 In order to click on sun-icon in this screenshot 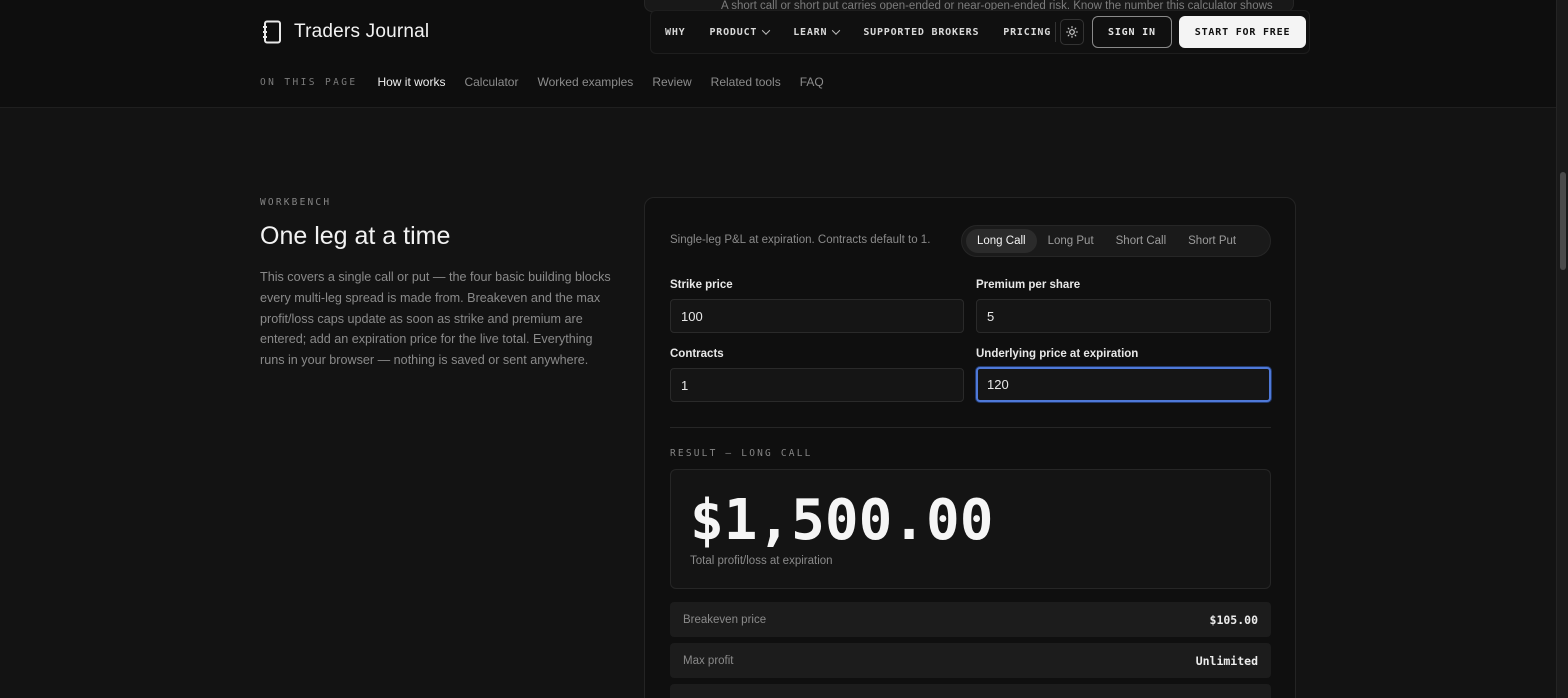, I will do `click(1072, 32)`.